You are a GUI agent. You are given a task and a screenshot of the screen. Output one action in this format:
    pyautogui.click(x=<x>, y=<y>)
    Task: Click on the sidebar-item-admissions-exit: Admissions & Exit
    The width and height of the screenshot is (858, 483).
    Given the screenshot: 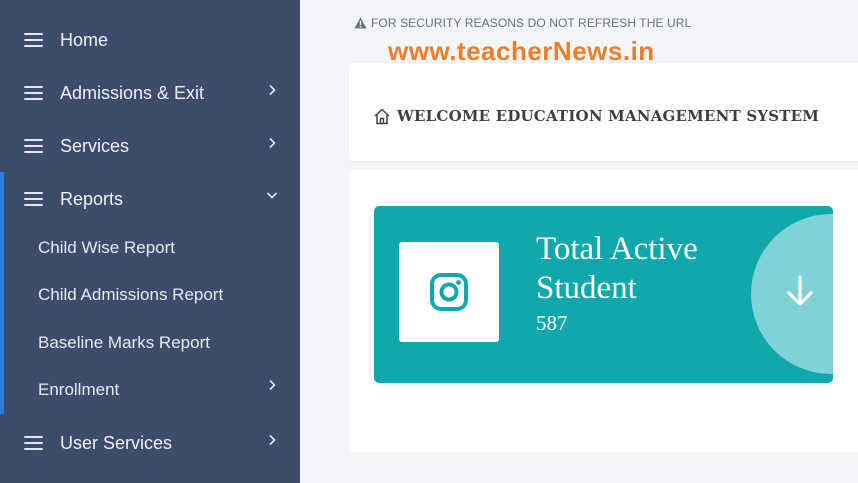 What is the action you would take?
    pyautogui.click(x=150, y=93)
    